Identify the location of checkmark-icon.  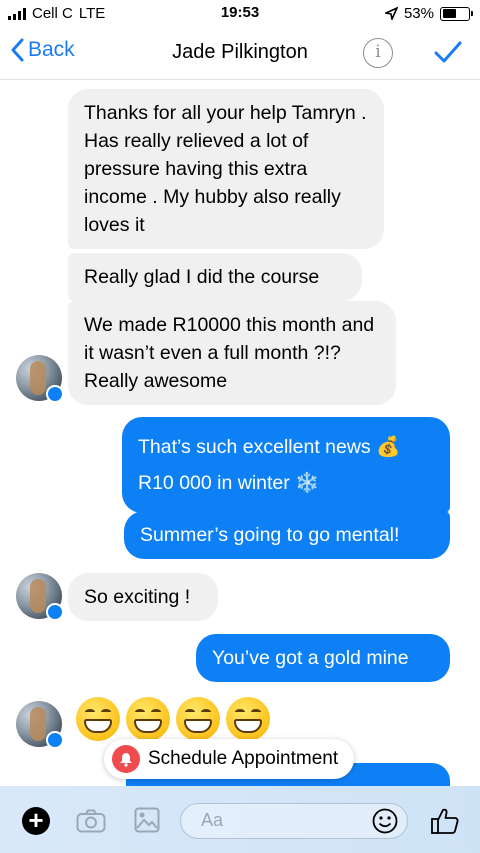
(448, 52).